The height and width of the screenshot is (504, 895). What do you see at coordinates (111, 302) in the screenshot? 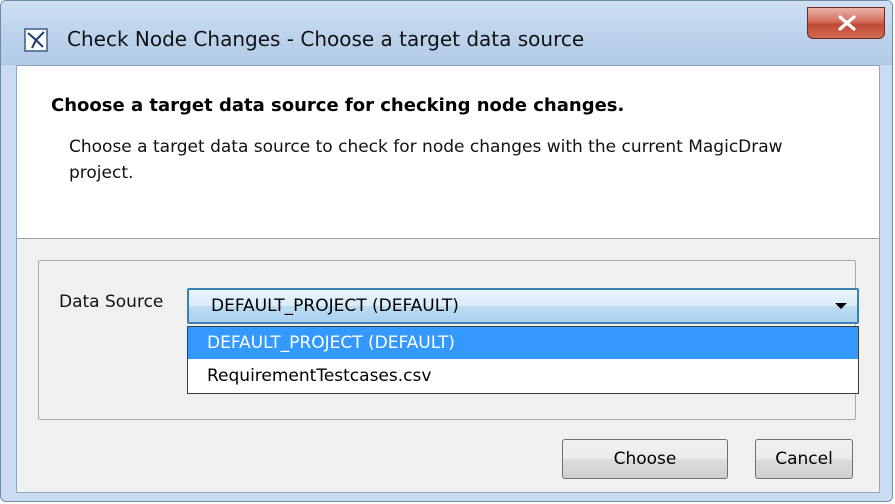
I see `data-source-label: Data Source` at bounding box center [111, 302].